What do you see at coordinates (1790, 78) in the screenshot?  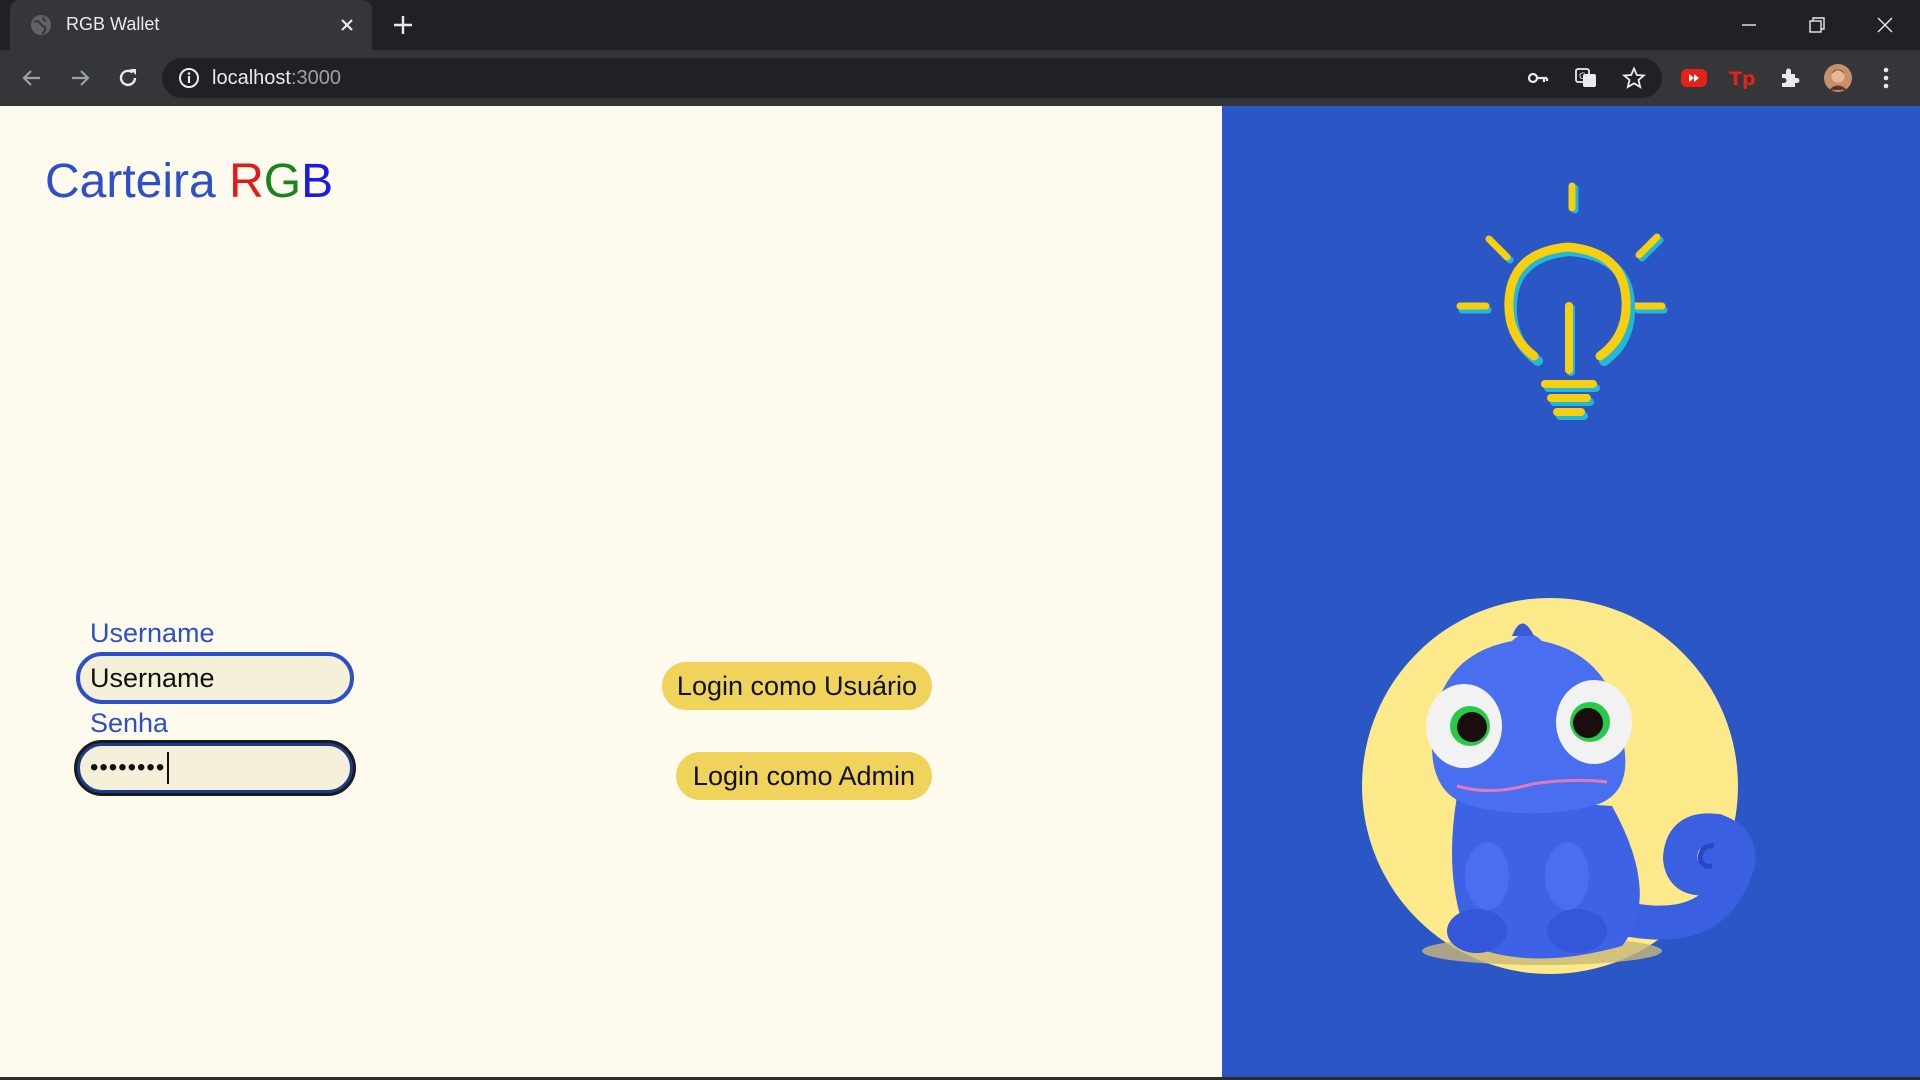 I see `puzzle-icon` at bounding box center [1790, 78].